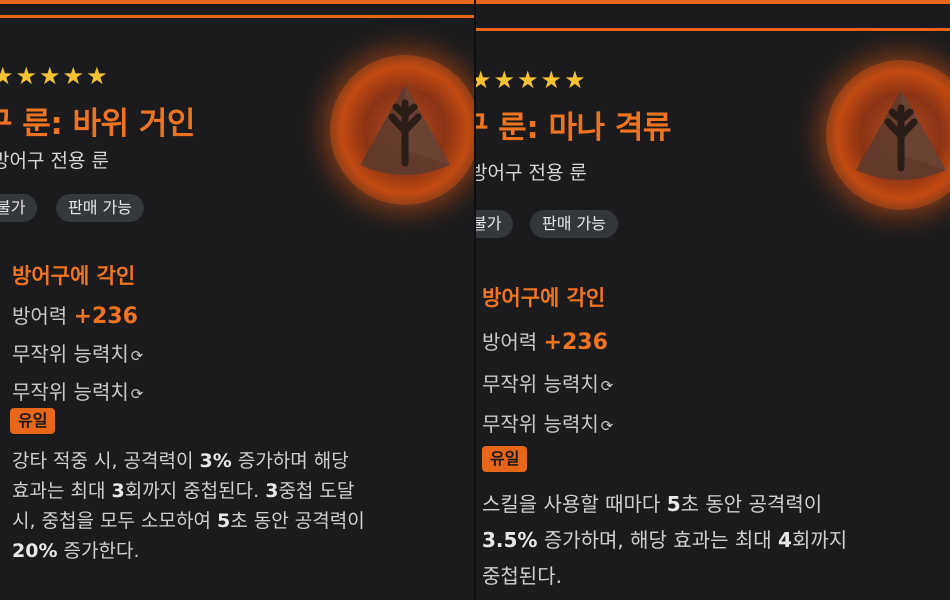  Describe the element at coordinates (573, 128) in the screenshot. I see `item-title: 구 룬: 마나 격류` at that location.